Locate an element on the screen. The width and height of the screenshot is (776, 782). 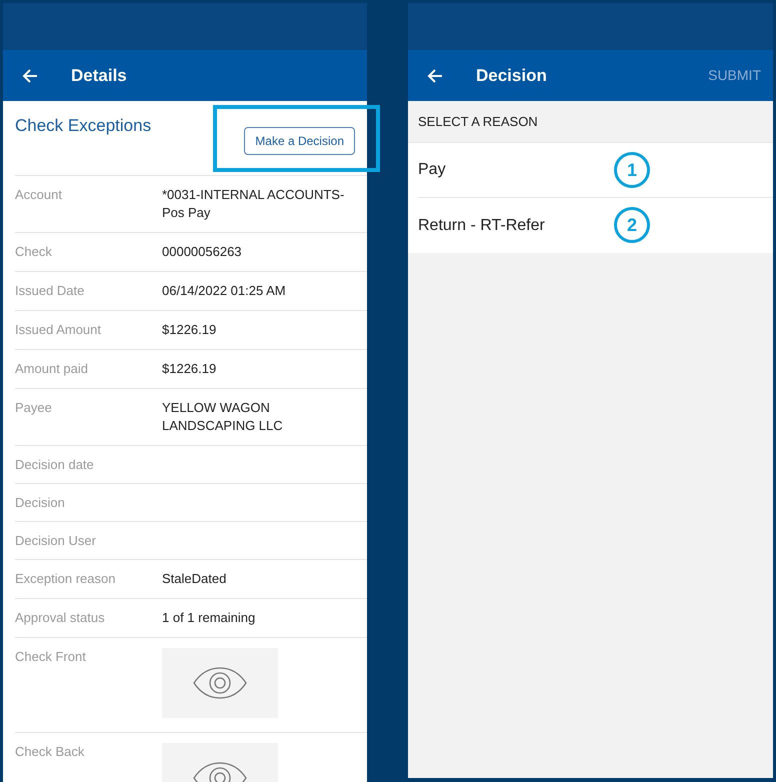
reason-label: Pay is located at coordinates (432, 170).